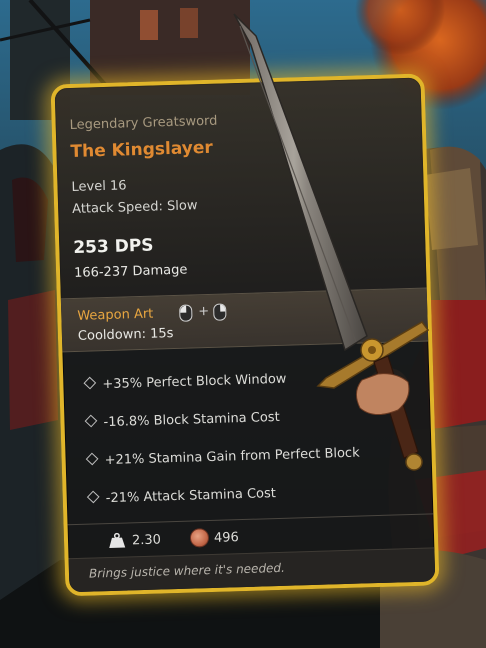 This screenshot has height=648, width=486. What do you see at coordinates (199, 538) in the screenshot?
I see `coin-icon` at bounding box center [199, 538].